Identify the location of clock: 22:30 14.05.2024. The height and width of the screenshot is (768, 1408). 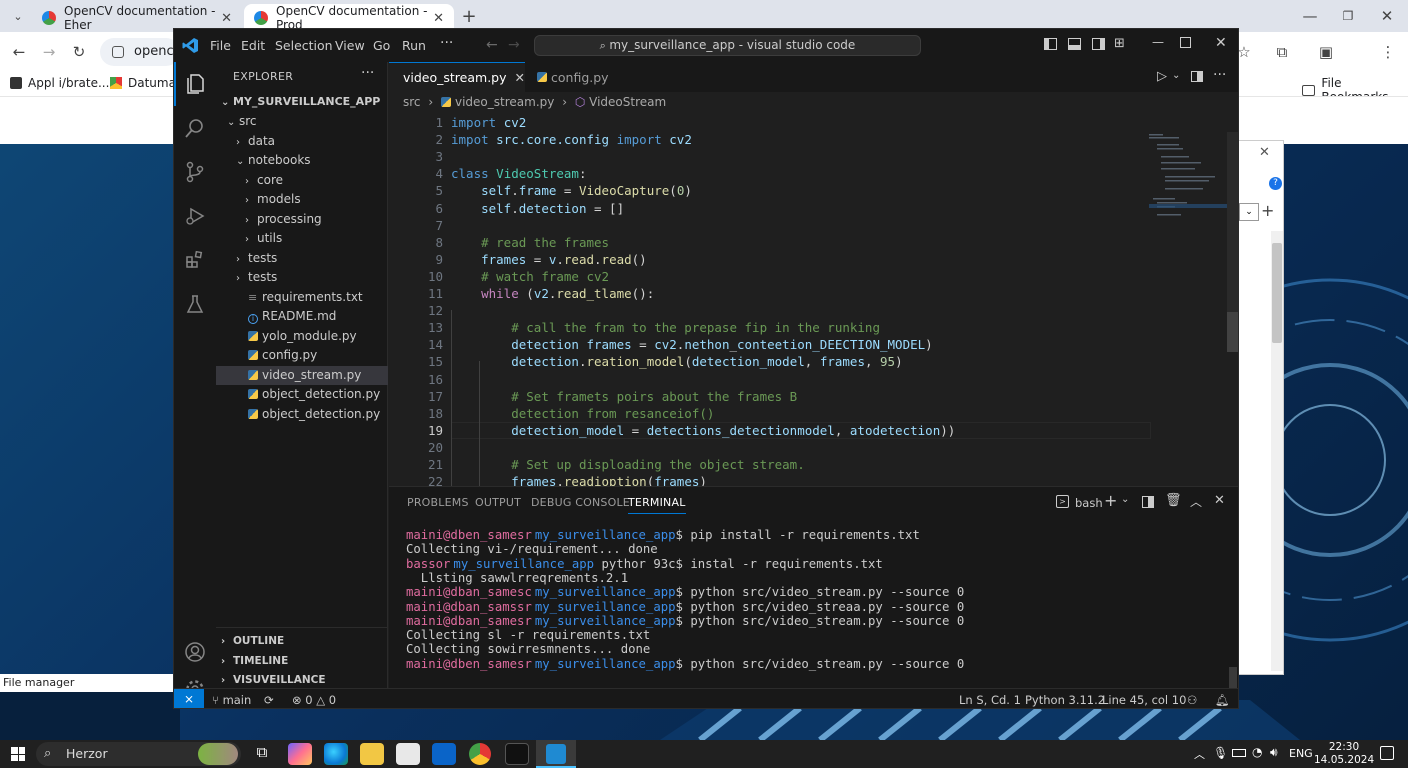
(1344, 754).